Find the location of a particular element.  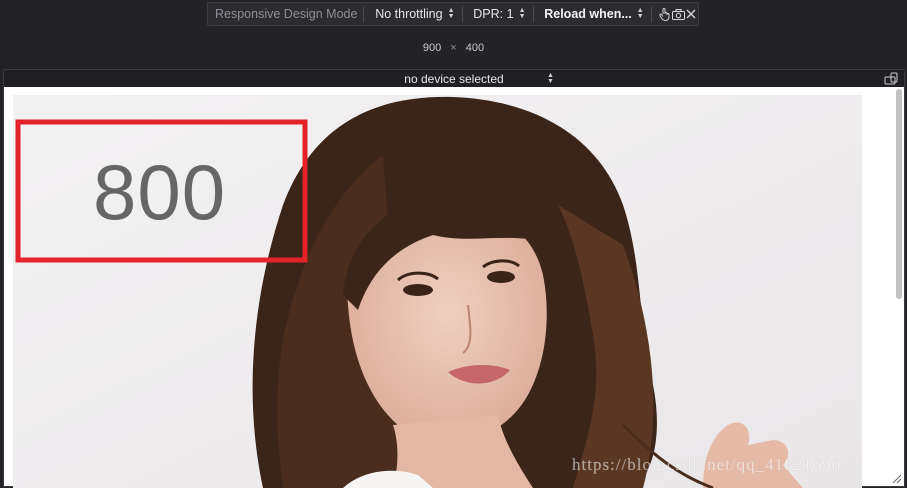

throttling-select: No throttling ▲ ▼ is located at coordinates (412, 14).